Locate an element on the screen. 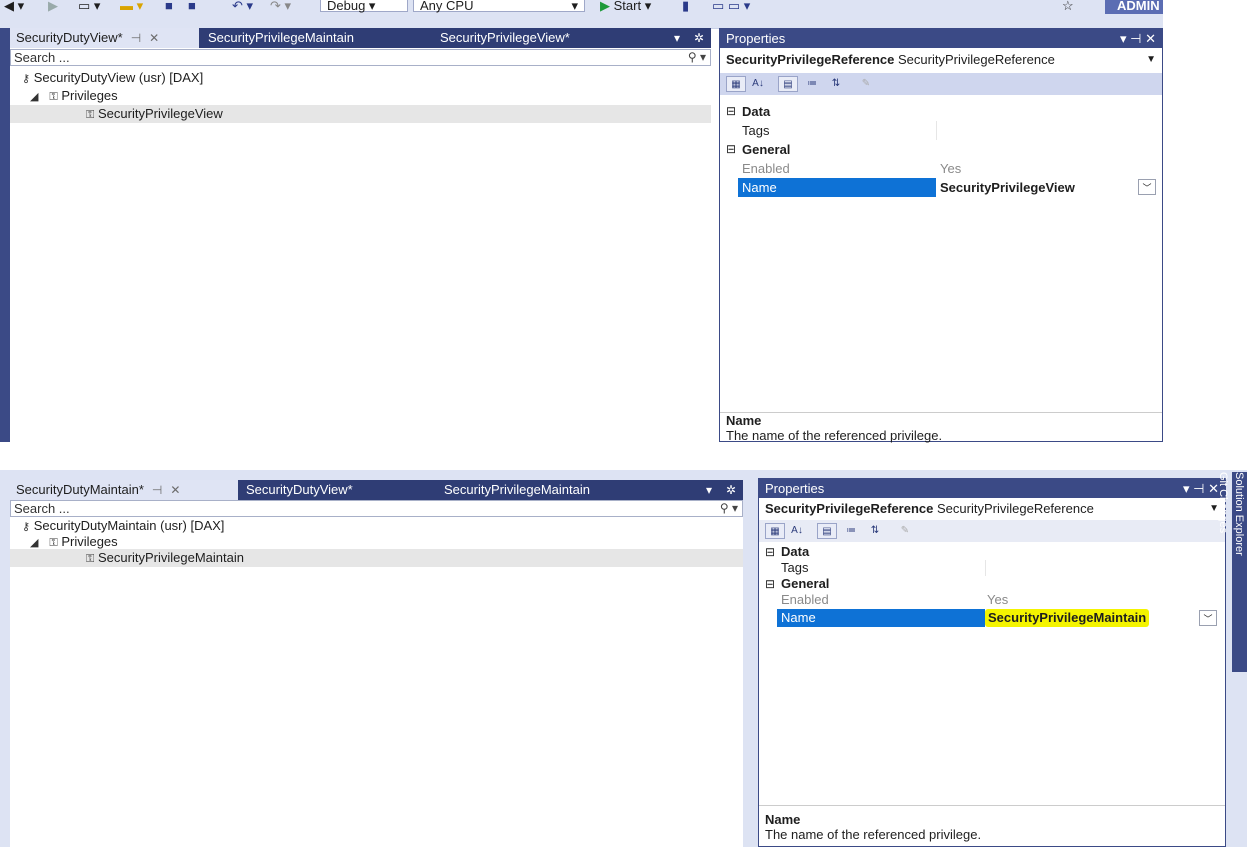 This screenshot has height=847, width=1247. back-icon: ◀ ▾ is located at coordinates (14, 6).